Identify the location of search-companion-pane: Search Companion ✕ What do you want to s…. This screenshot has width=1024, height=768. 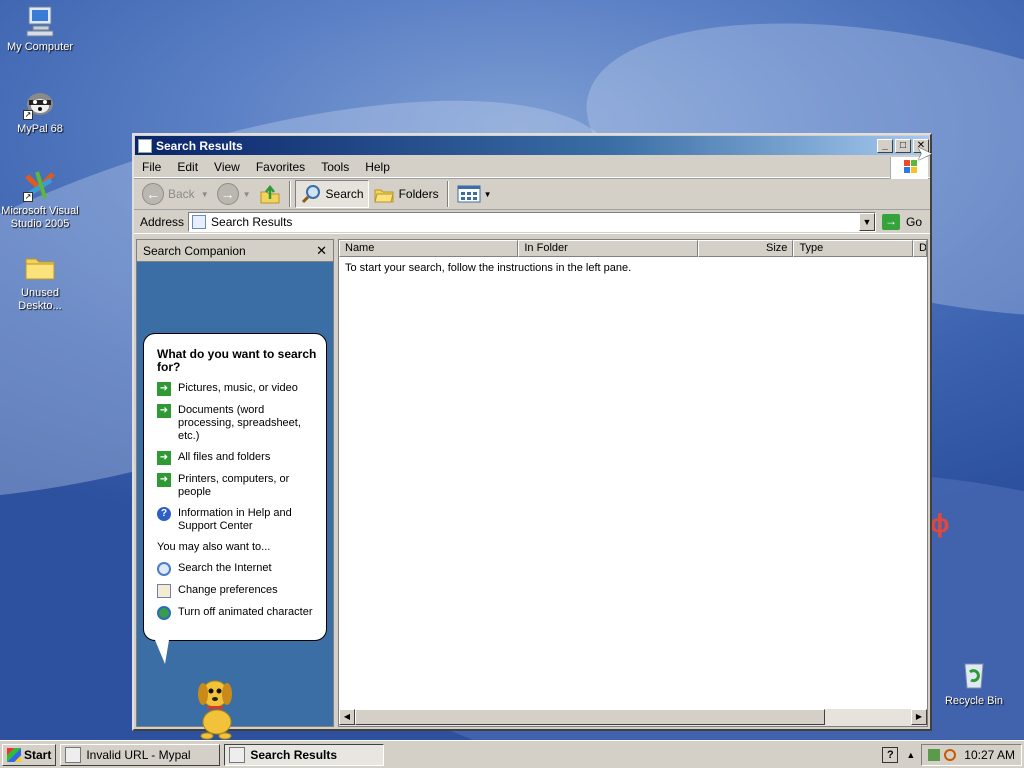
(235, 489).